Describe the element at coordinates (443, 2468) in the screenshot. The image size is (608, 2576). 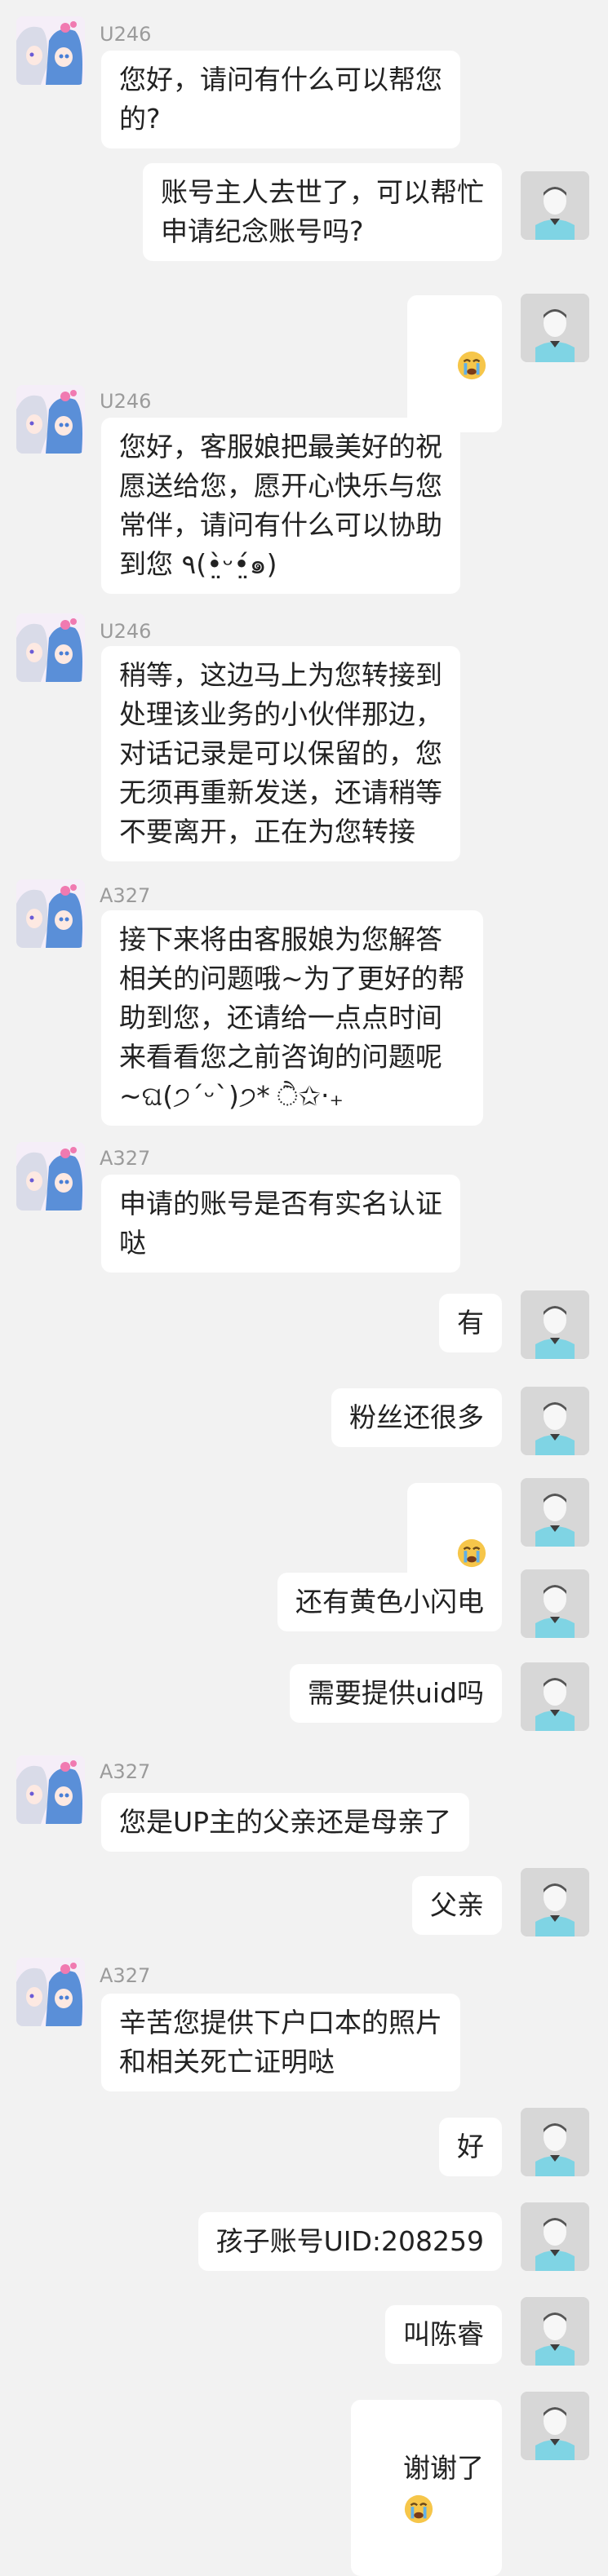
I see `message-text: 谢谢了` at that location.